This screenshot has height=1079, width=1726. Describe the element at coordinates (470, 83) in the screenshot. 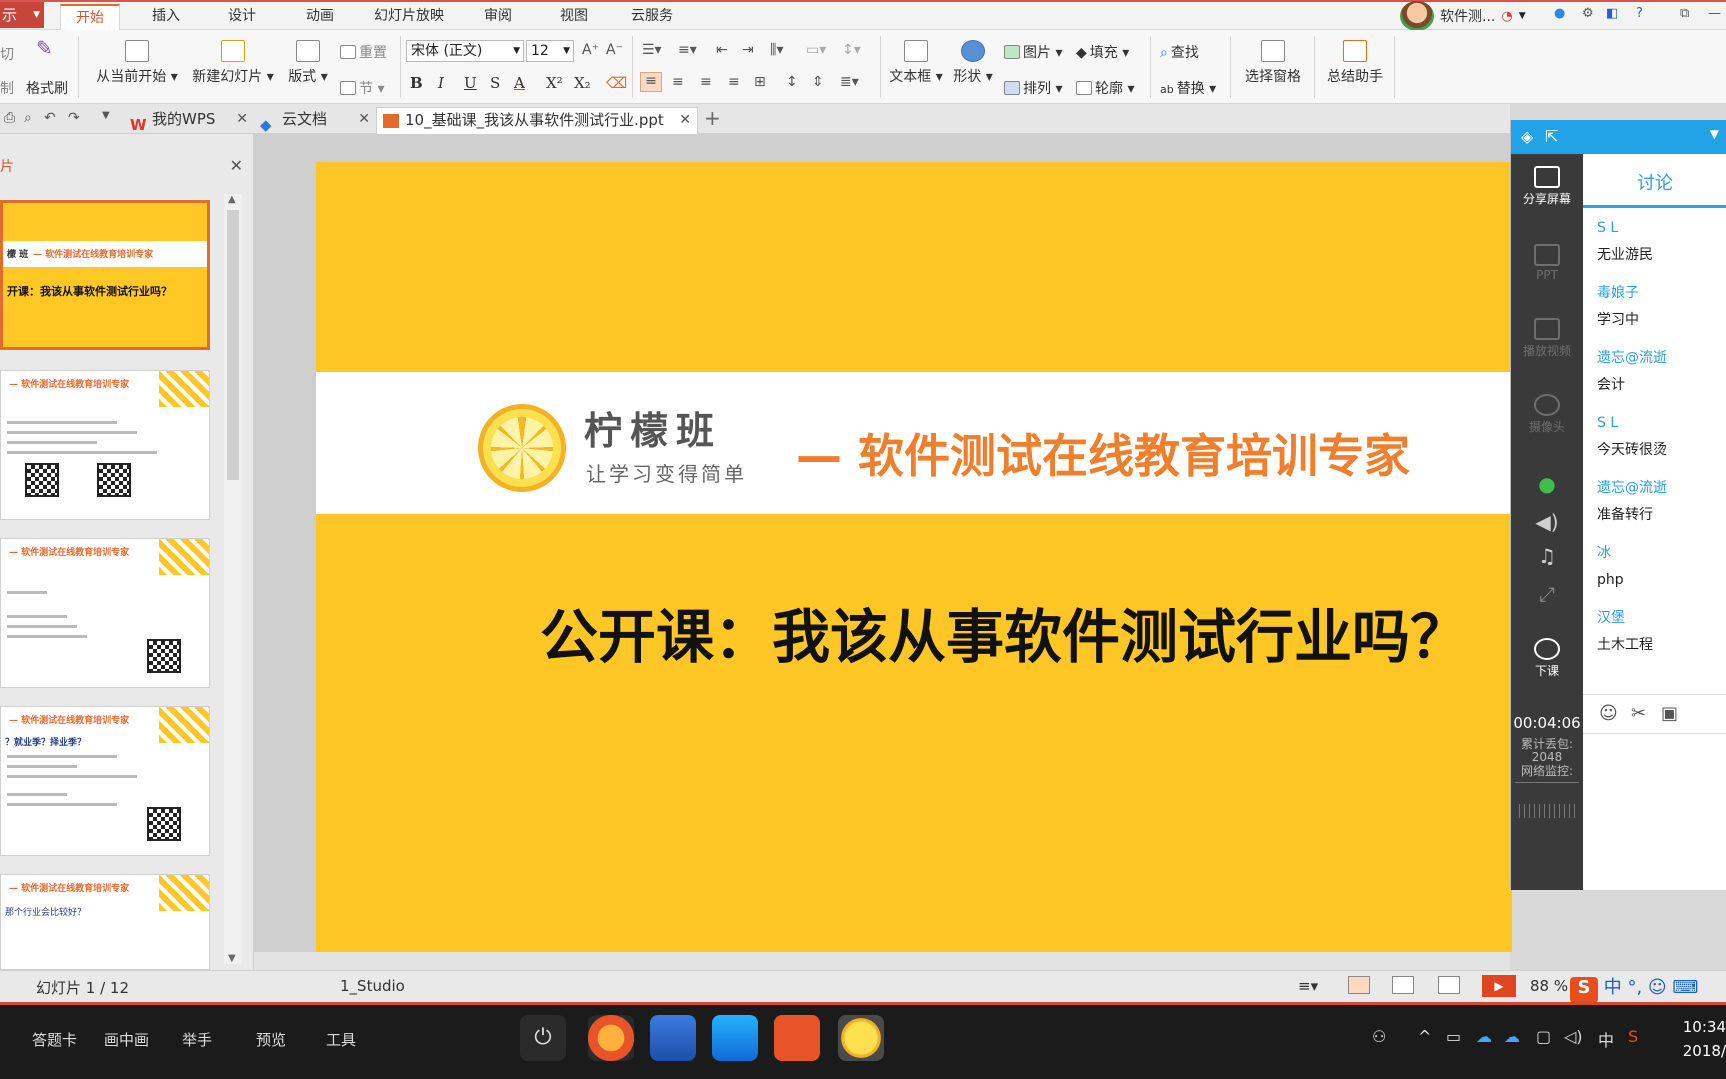

I see `underline-icon: U` at that location.